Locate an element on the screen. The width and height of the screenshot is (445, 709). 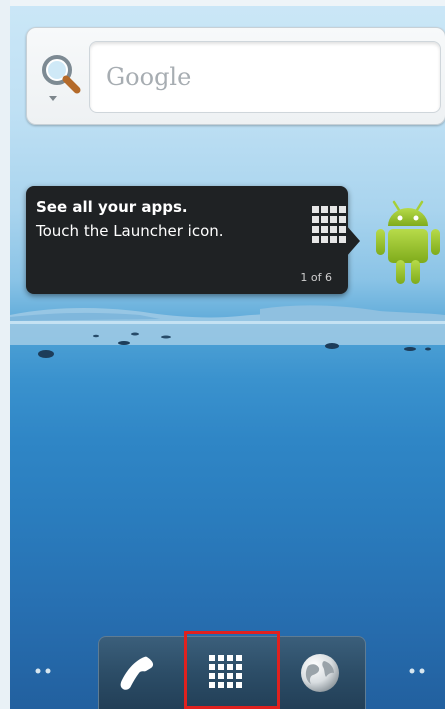
horizon-mountains is located at coordinates (227, 325).